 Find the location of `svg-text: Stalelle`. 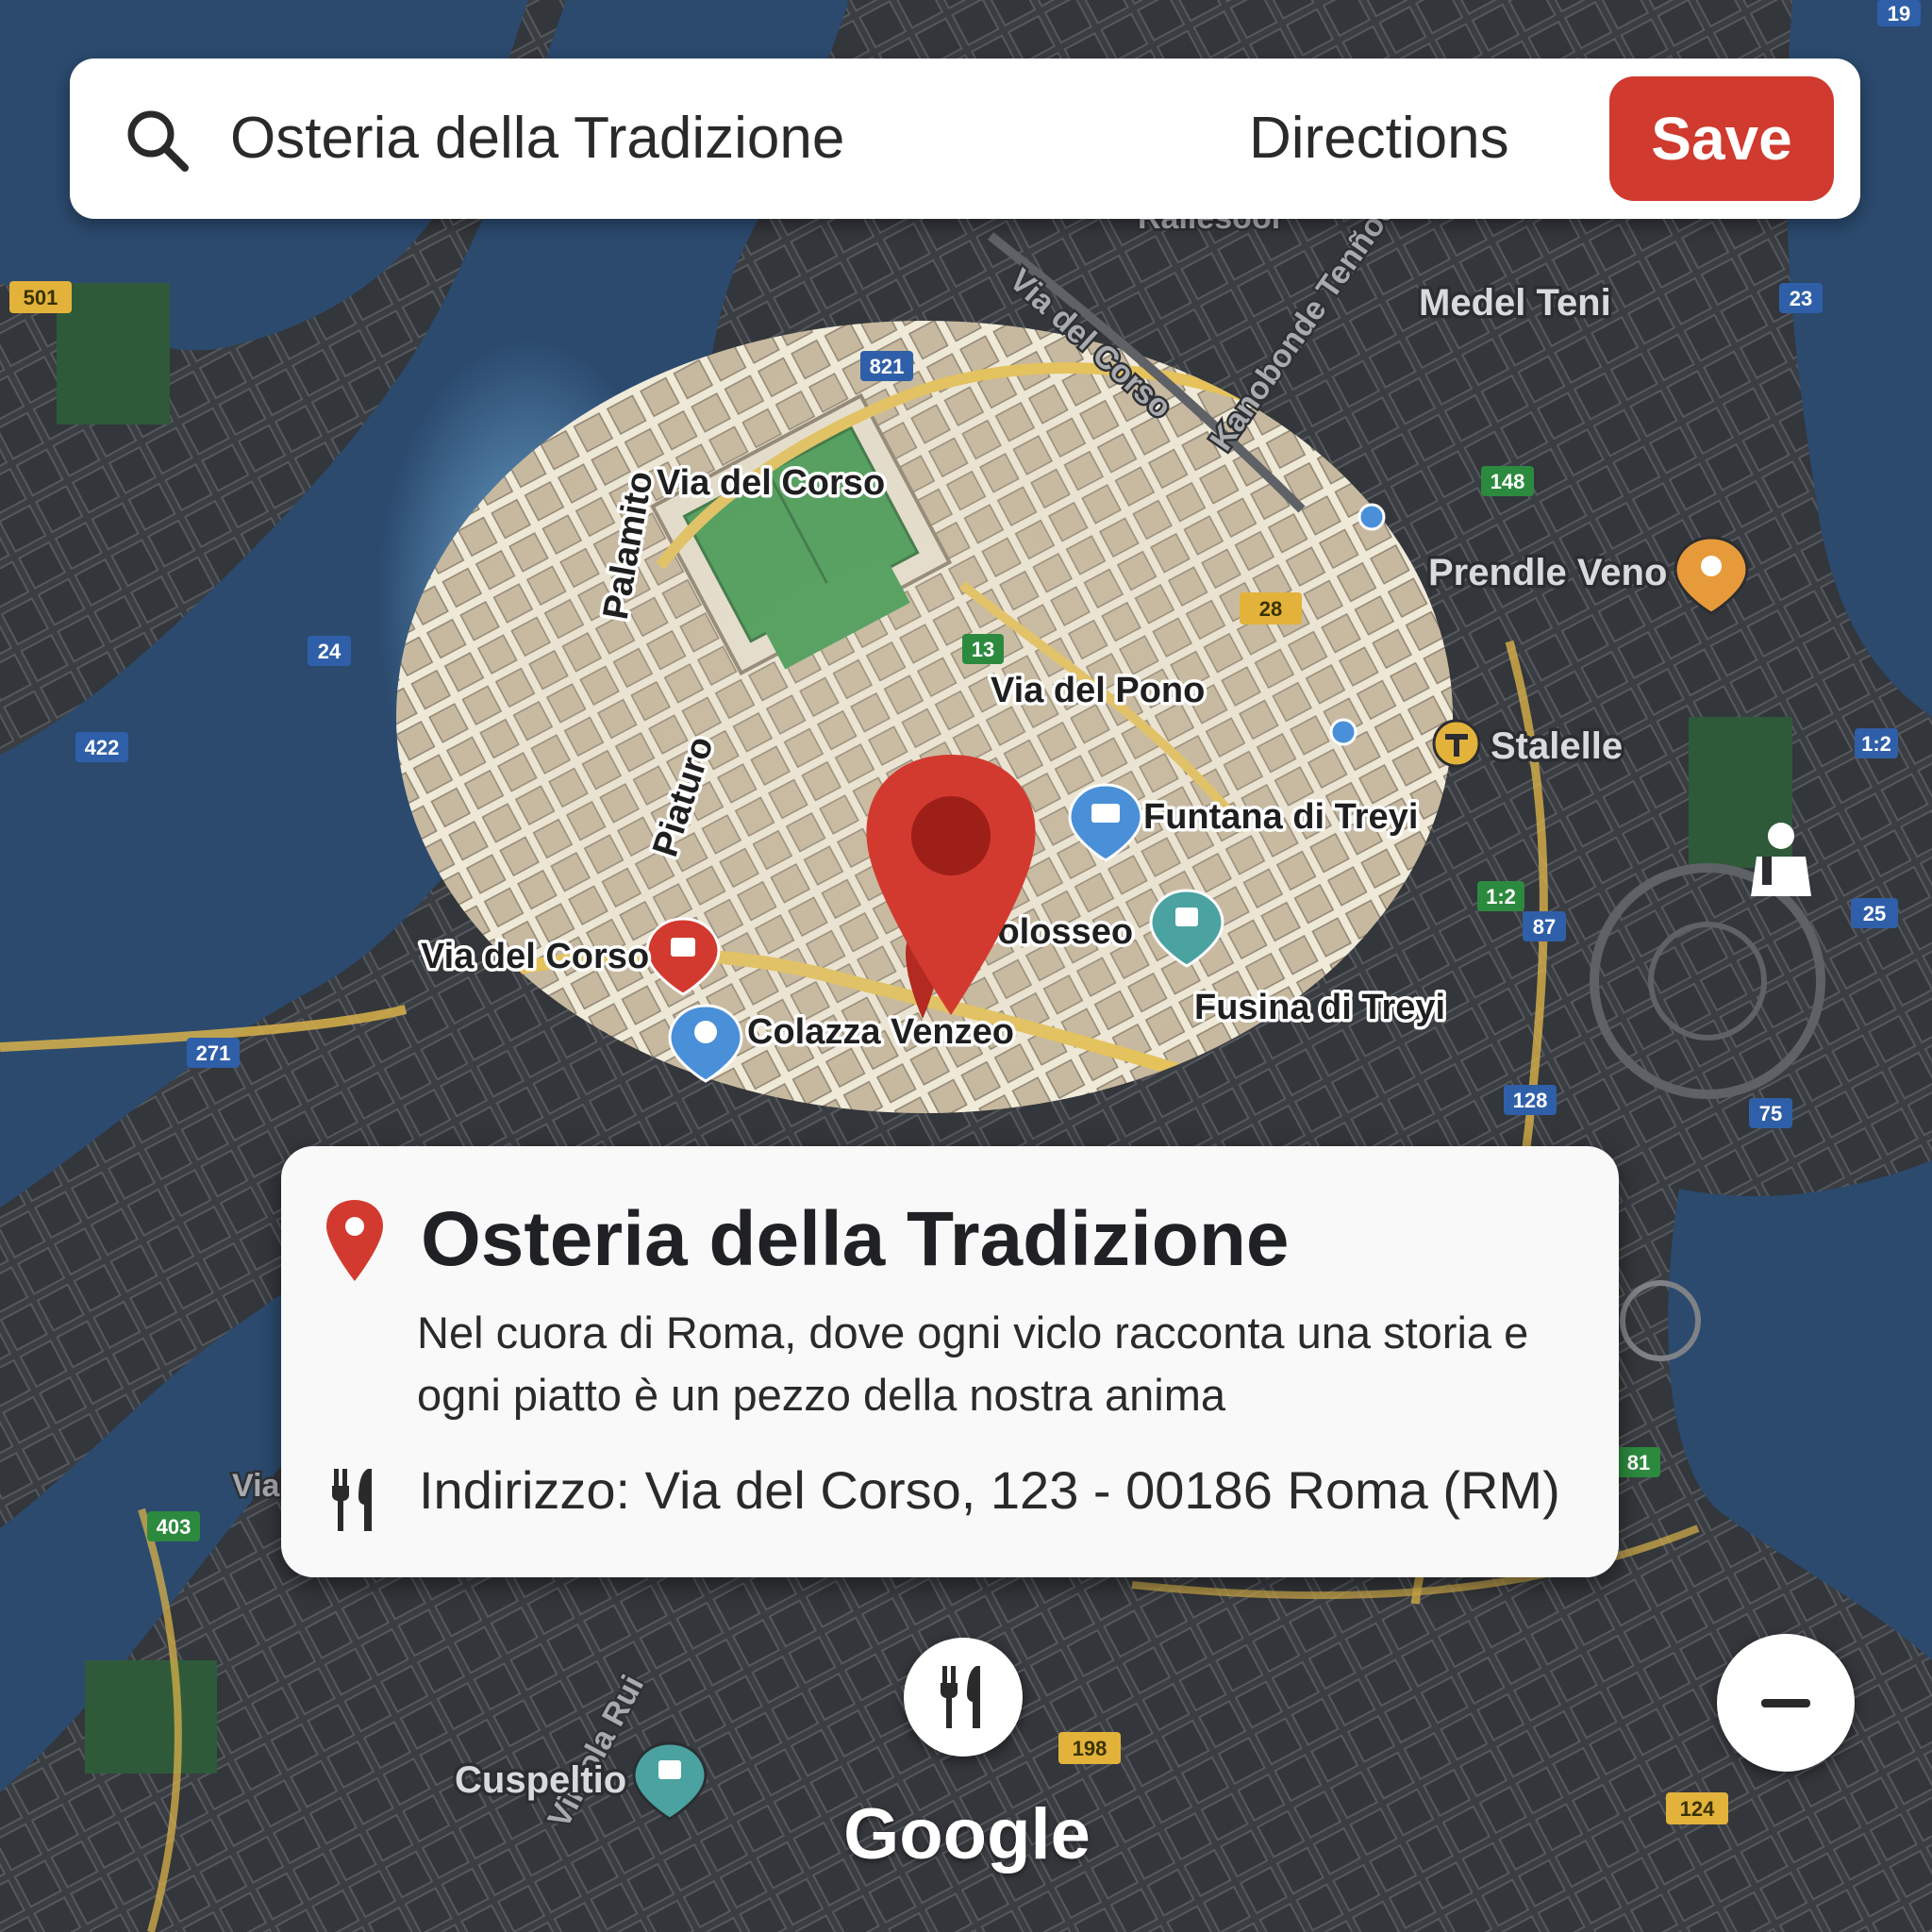

svg-text: Stalelle is located at coordinates (1557, 746).